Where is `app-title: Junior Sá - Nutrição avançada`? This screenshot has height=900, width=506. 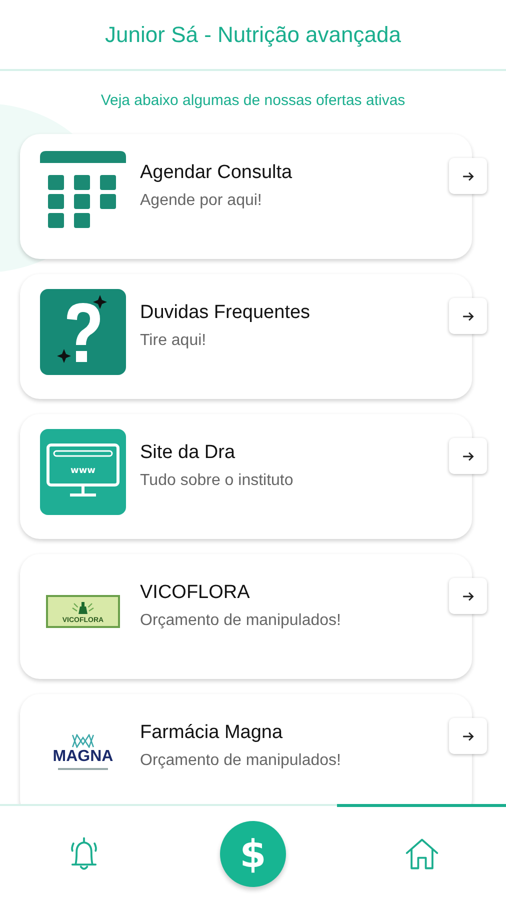
app-title: Junior Sá - Nutrição avançada is located at coordinates (253, 35).